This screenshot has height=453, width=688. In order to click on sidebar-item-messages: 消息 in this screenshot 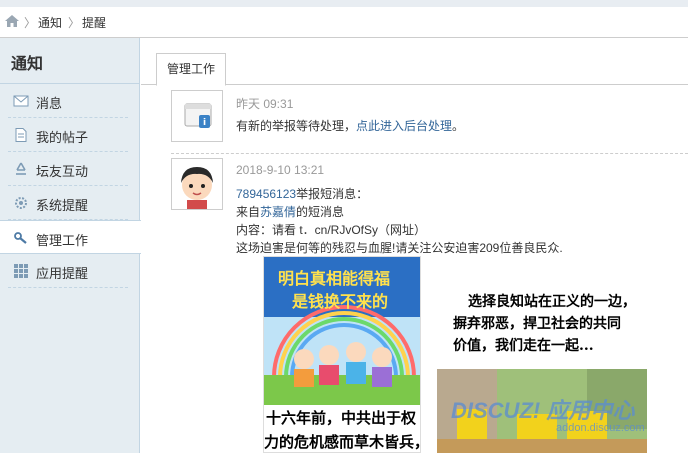, I will do `click(70, 101)`.